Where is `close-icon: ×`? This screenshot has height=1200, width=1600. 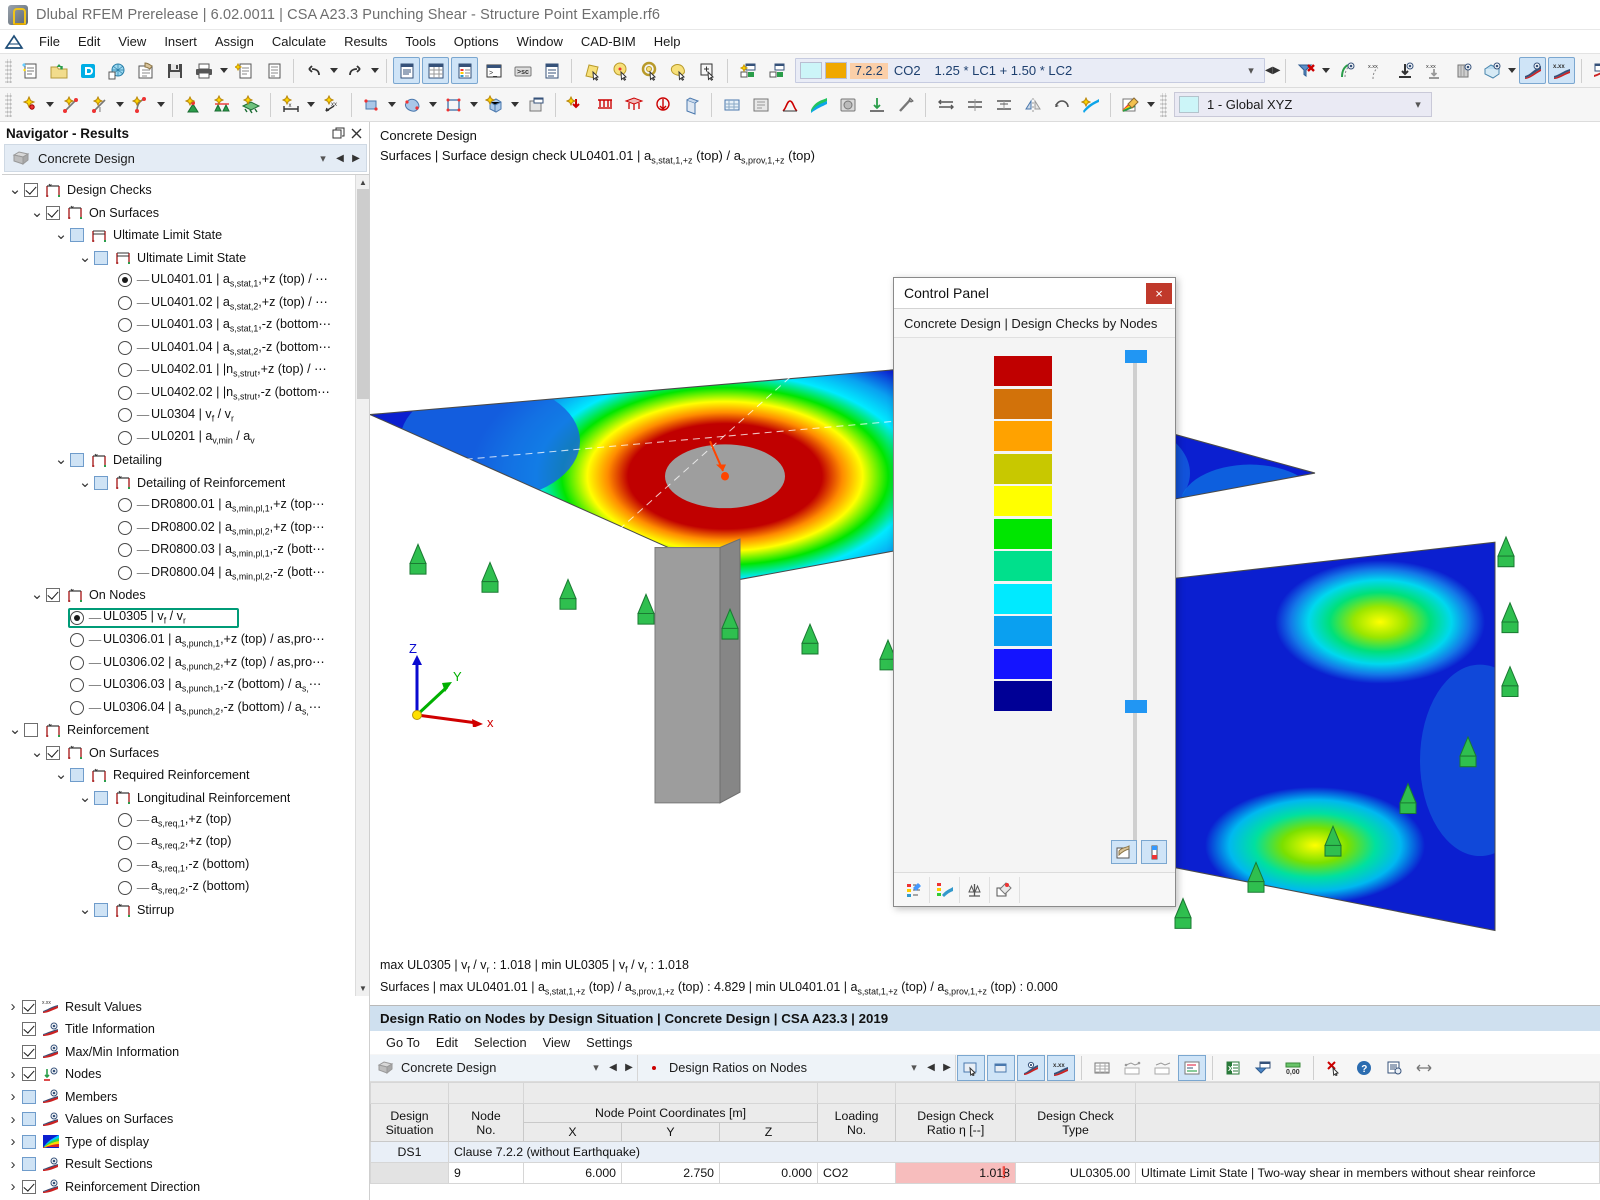
close-icon: × is located at coordinates (1159, 293).